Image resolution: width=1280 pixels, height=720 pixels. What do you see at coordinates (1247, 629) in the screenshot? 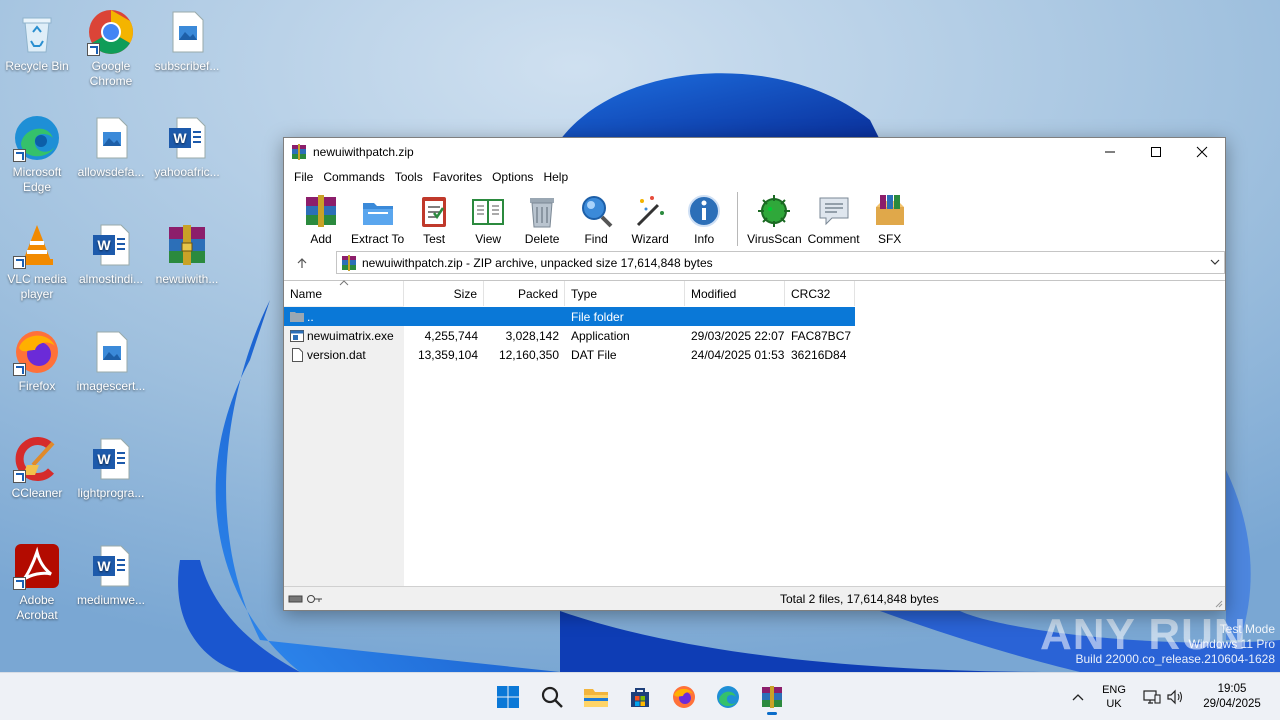
I see `test-mode-line: Test Mode` at bounding box center [1247, 629].